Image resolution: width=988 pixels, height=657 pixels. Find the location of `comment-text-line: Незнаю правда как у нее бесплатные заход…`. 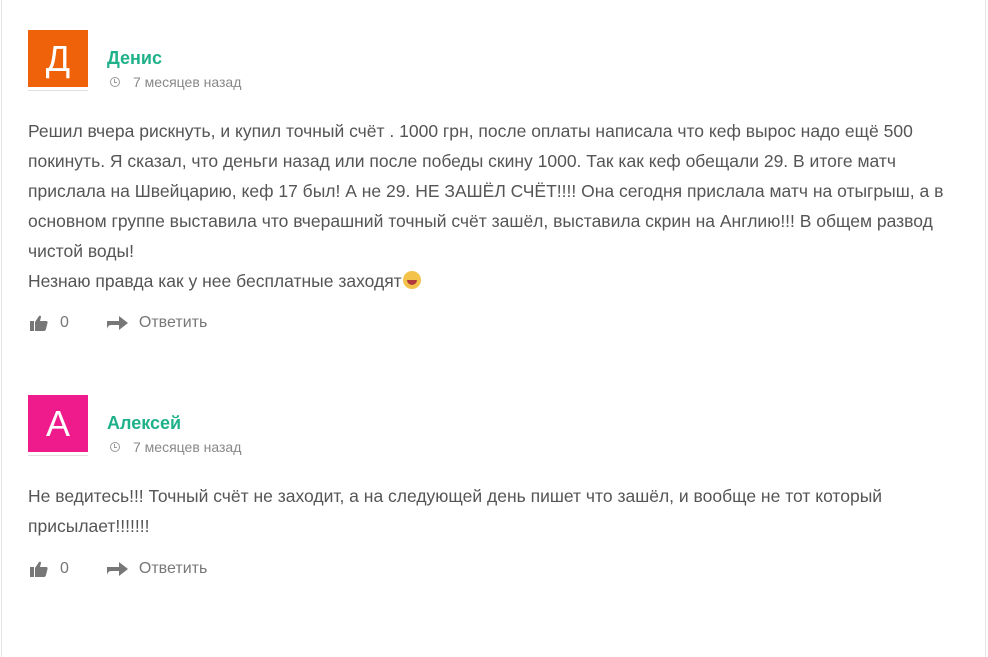

comment-text-line: Незнаю правда как у нее бесплатные заход… is located at coordinates (495, 281).